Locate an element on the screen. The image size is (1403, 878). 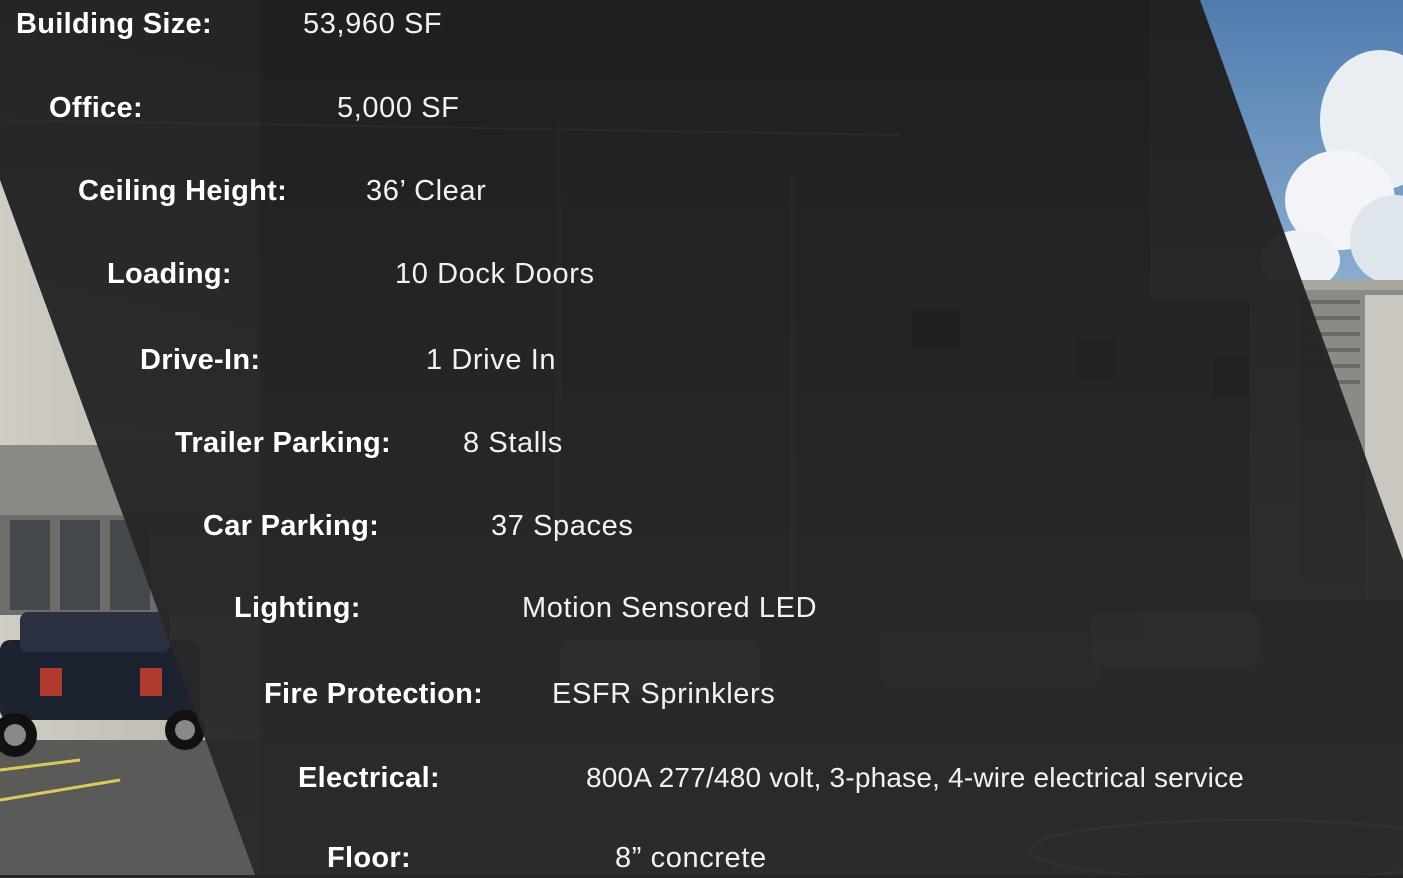
spec-value: 36’ Clear is located at coordinates (426, 191).